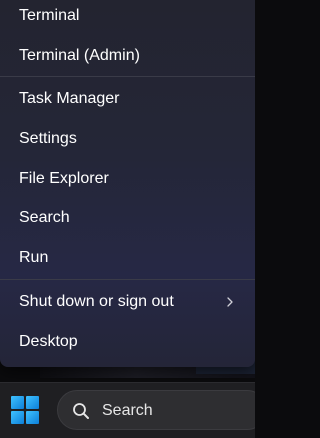  I want to click on search-label: Search, so click(127, 410).